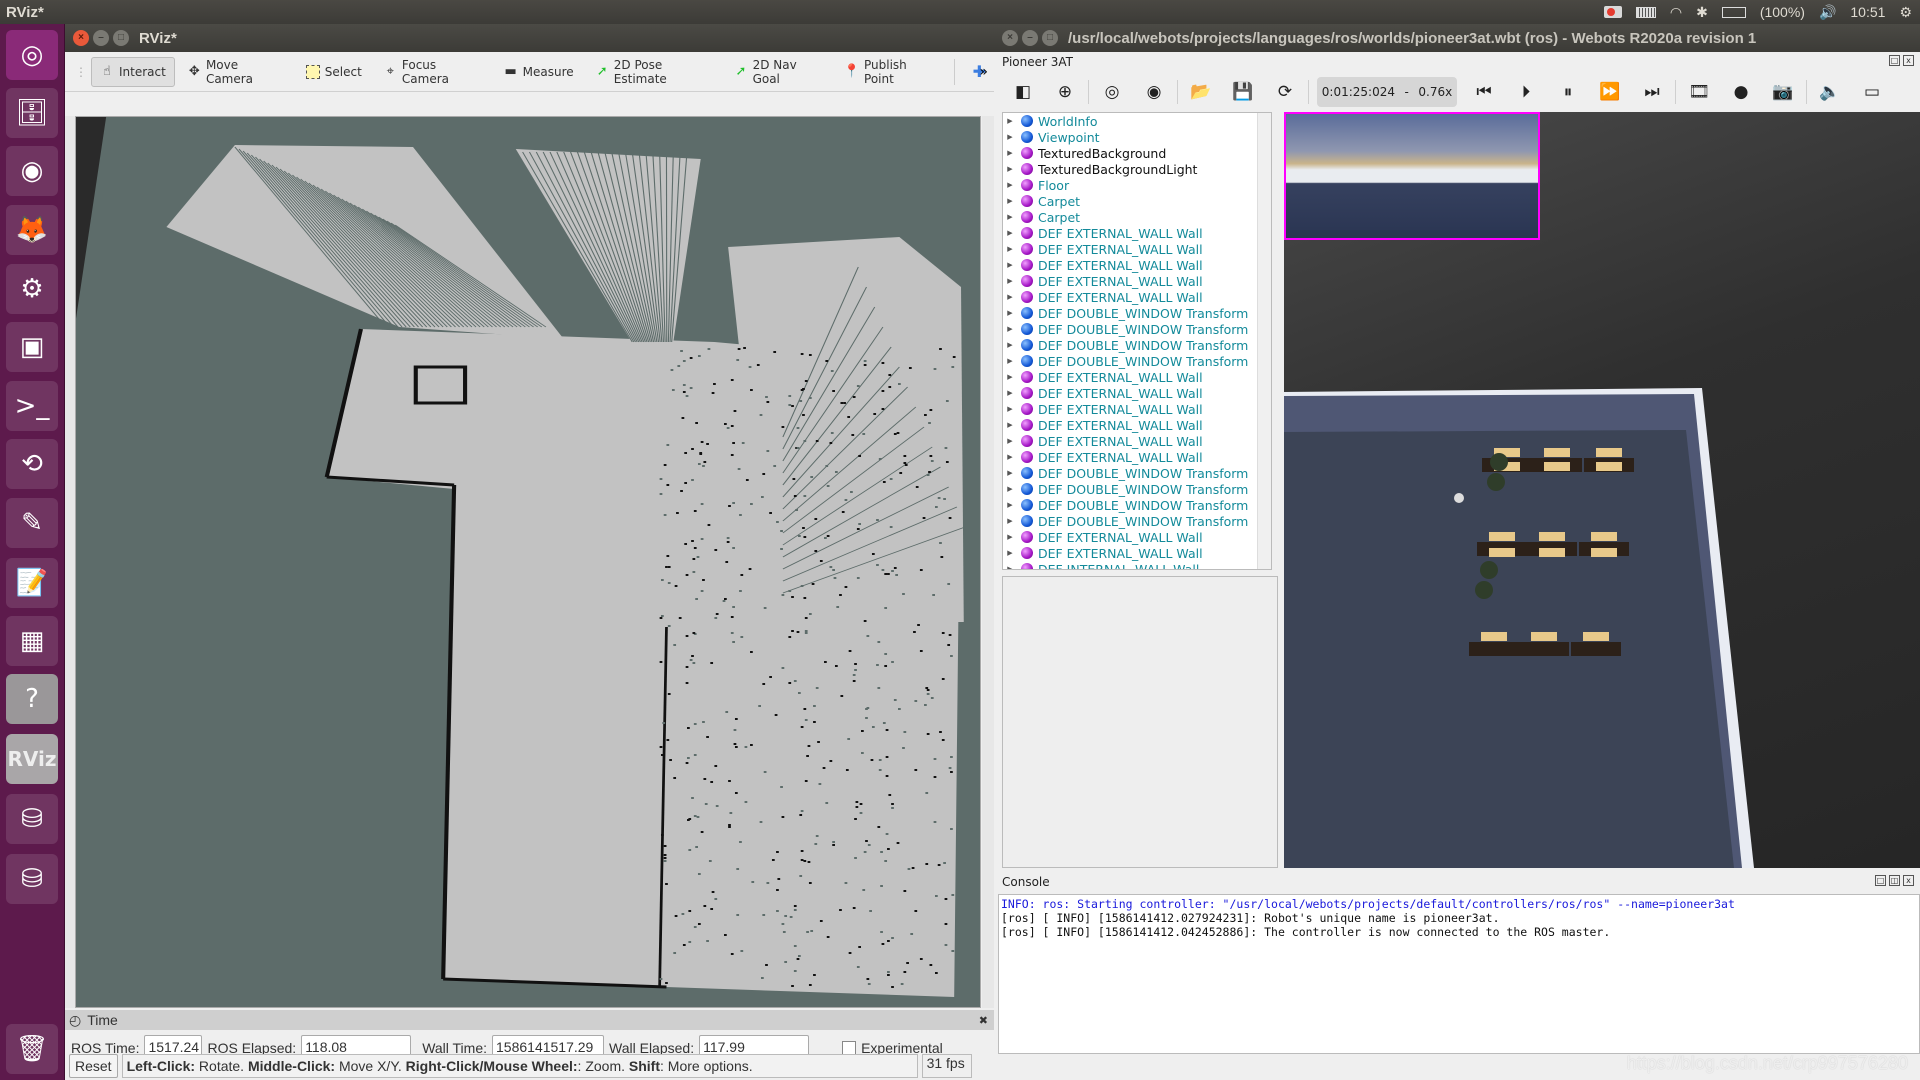 The height and width of the screenshot is (1080, 1920). I want to click on launcher-firefox-icon: 🦊, so click(32, 230).